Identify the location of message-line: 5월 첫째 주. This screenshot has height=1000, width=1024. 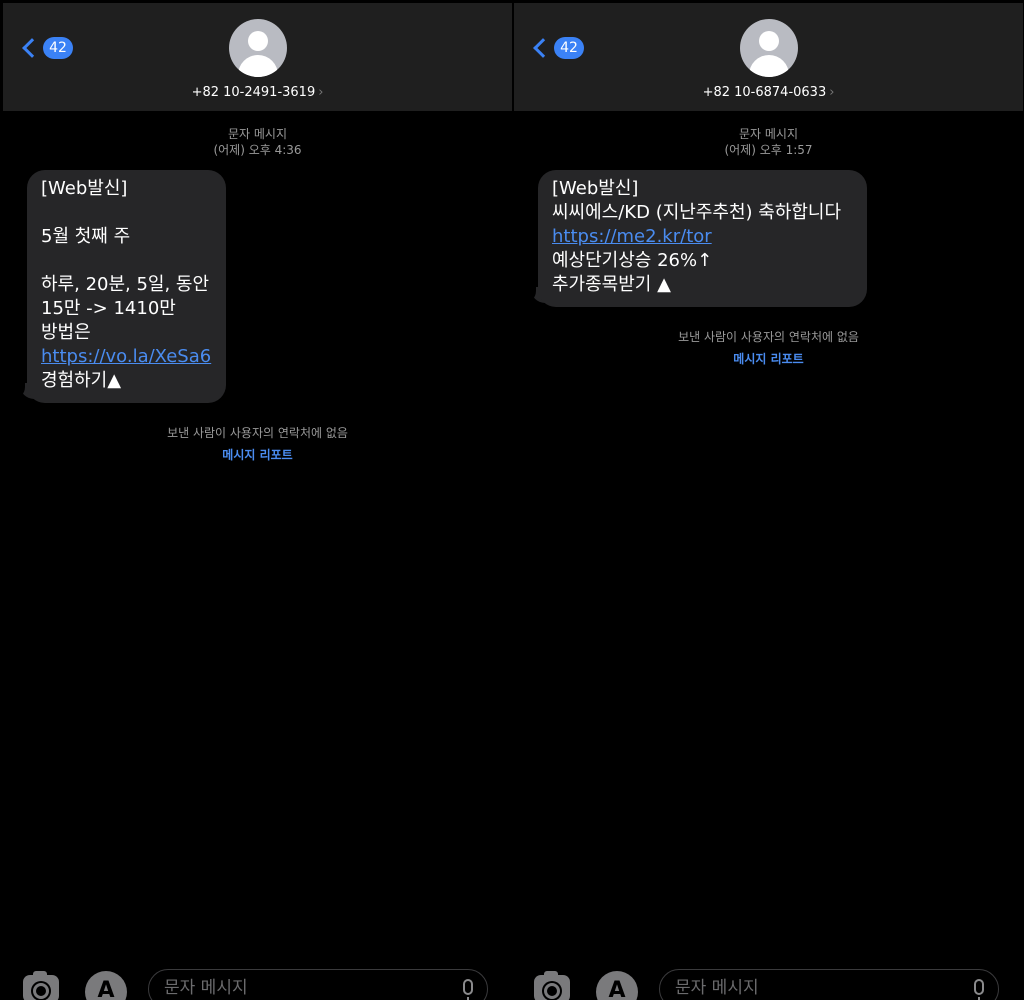
(86, 236).